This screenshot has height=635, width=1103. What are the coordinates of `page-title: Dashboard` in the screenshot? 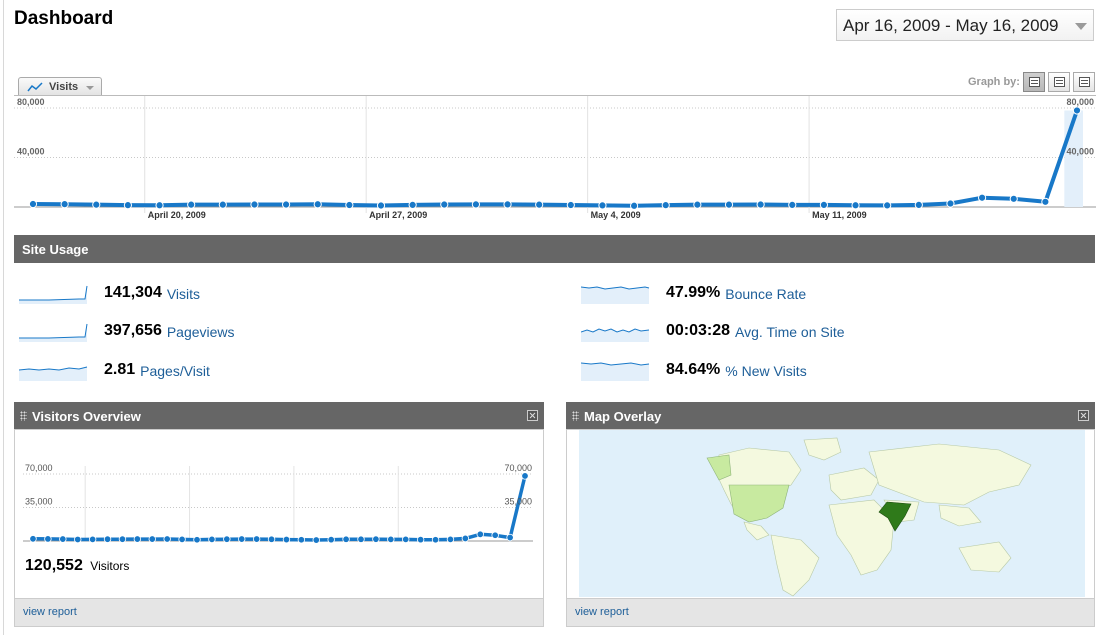 It's located at (64, 18).